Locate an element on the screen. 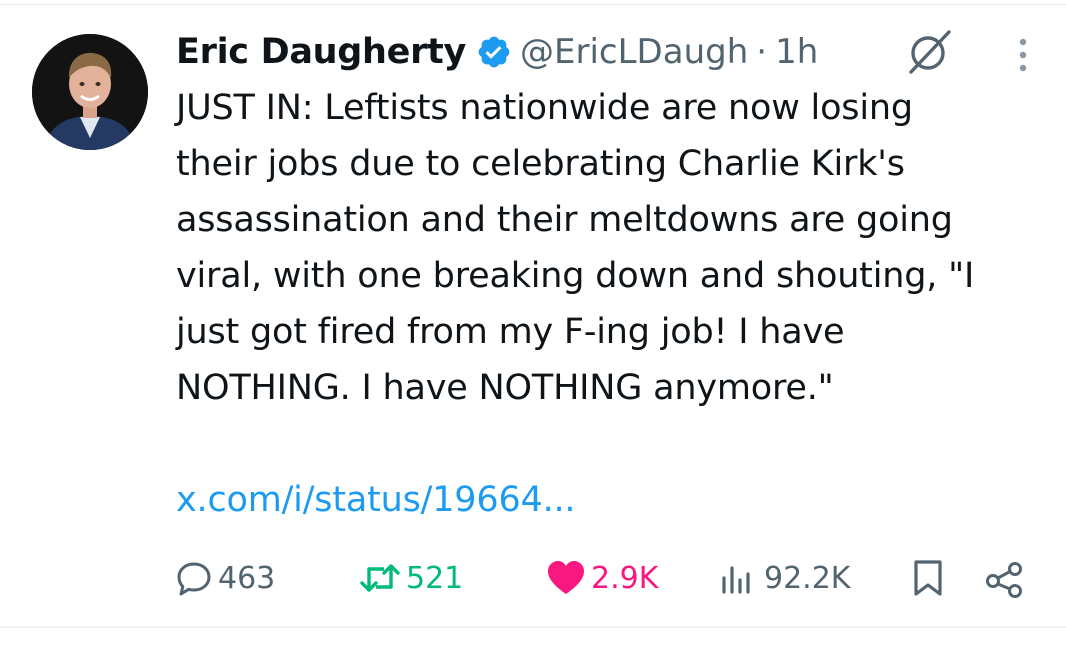  views-count: 92.2K is located at coordinates (807, 578).